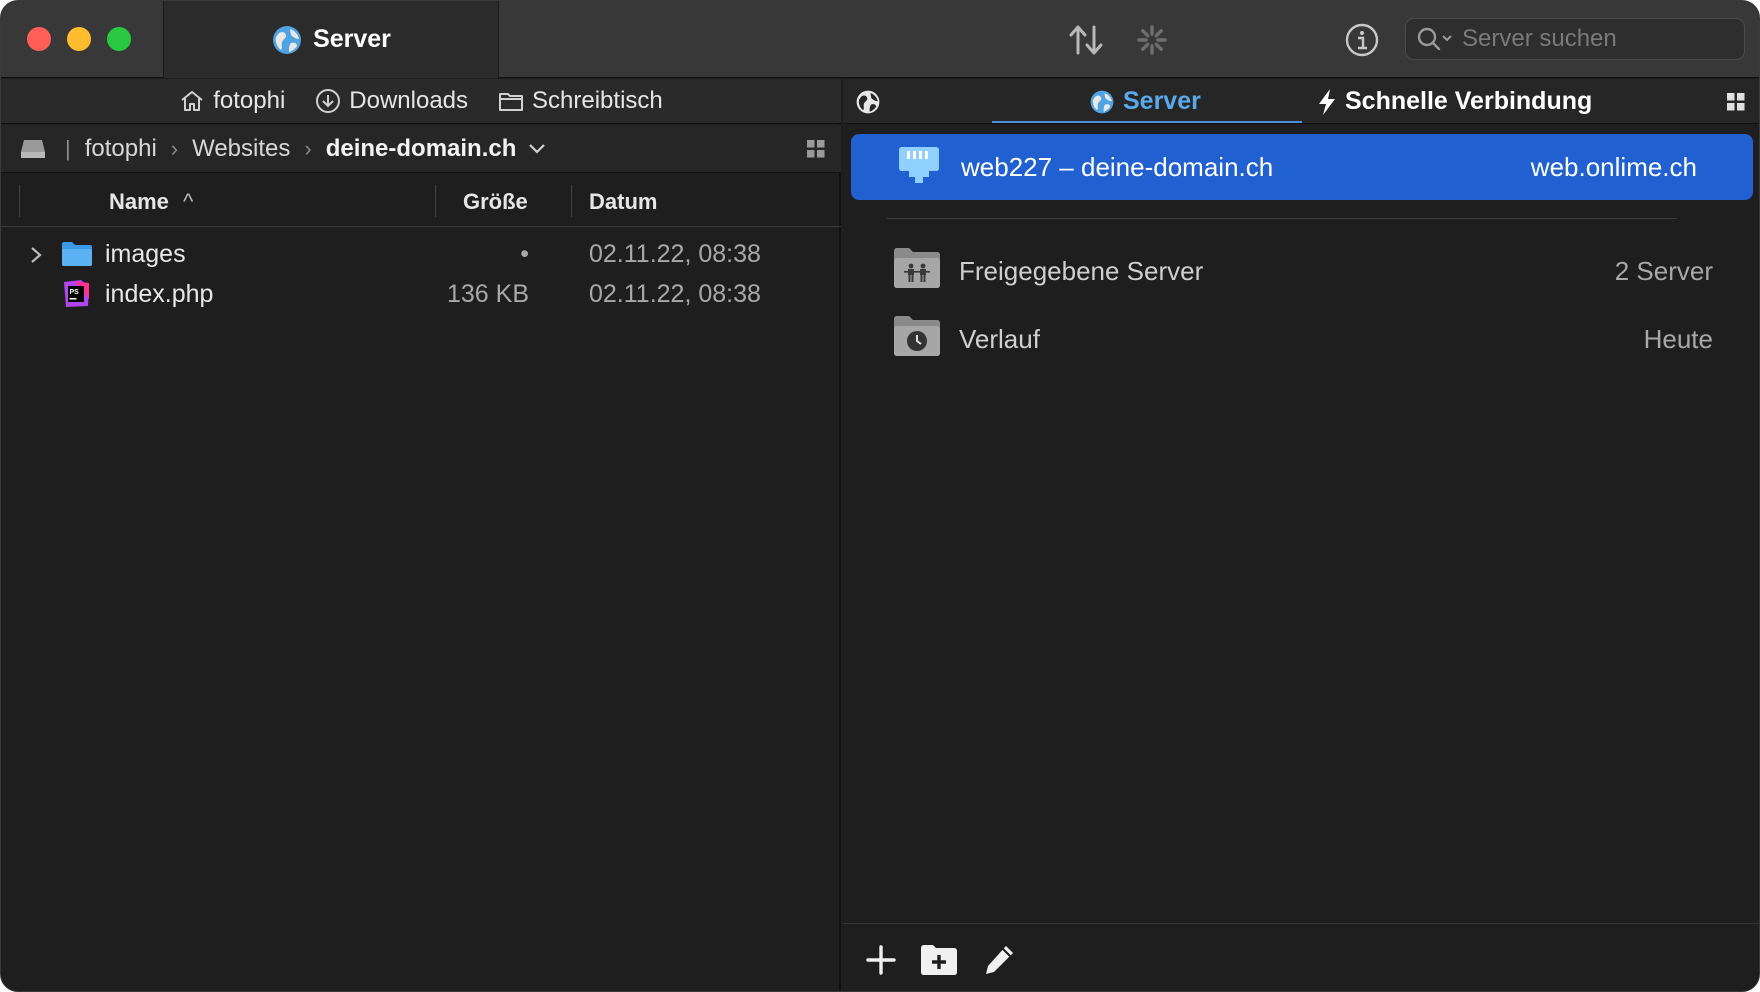 Image resolution: width=1760 pixels, height=992 pixels. What do you see at coordinates (1678, 339) in the screenshot?
I see `group-count: Heute` at bounding box center [1678, 339].